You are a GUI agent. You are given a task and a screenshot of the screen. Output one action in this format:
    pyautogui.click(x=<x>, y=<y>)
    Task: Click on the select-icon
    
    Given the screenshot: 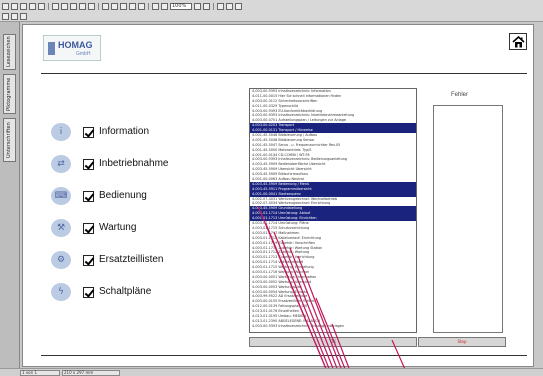 What is the action you would take?
    pyautogui.click(x=197, y=6)
    